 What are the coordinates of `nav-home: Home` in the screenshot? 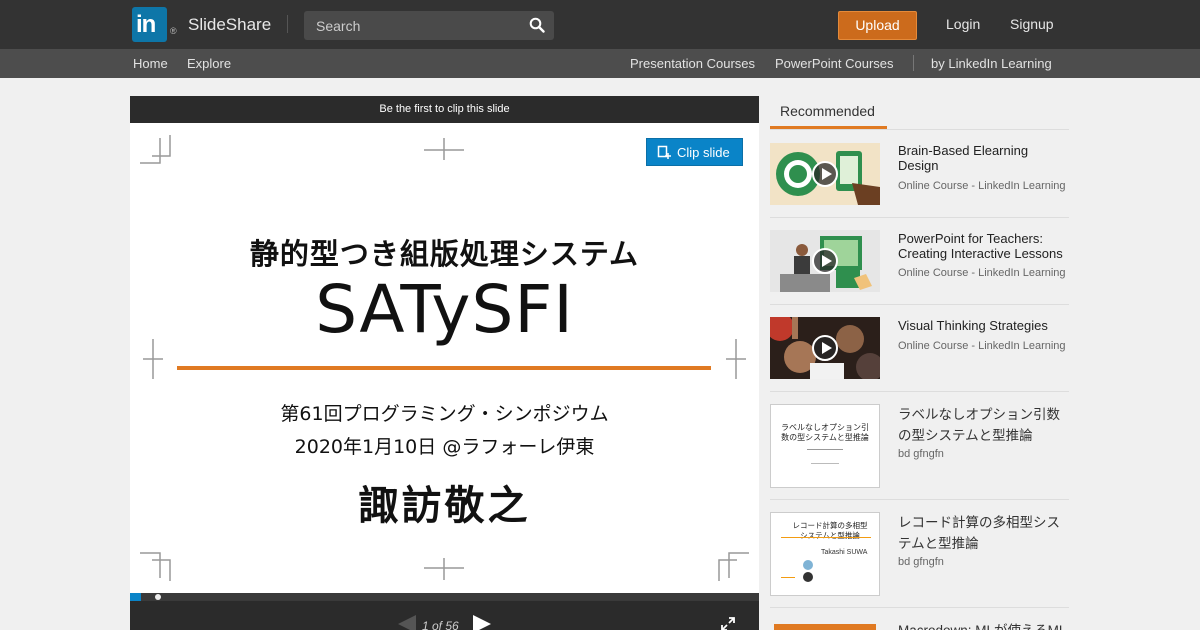 It's located at (150, 63).